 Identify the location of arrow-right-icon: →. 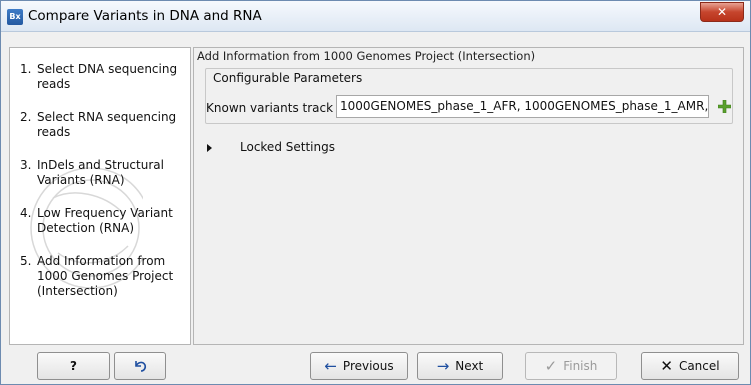
(443, 365).